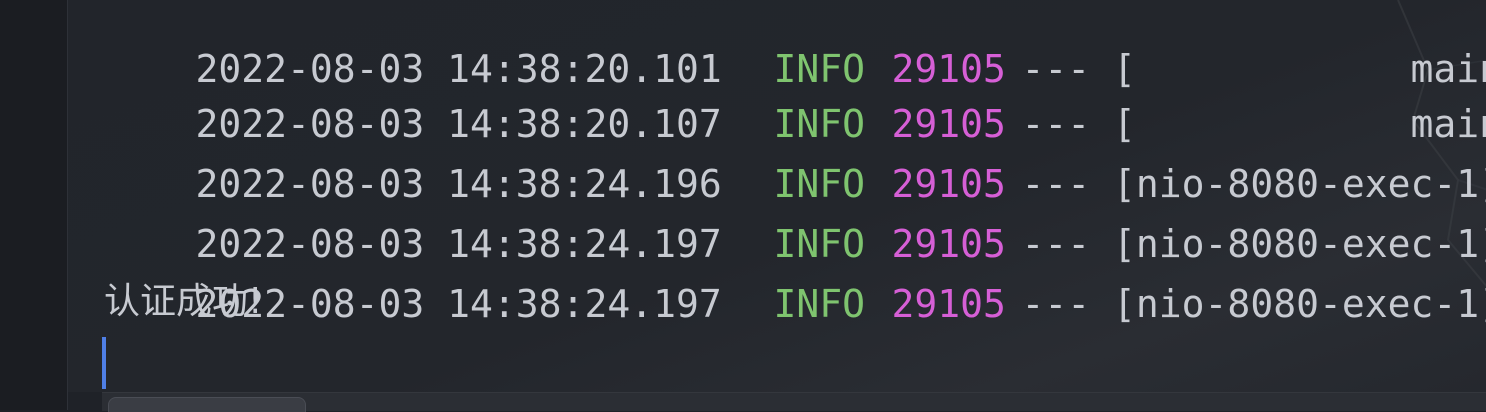 The height and width of the screenshot is (412, 1486). What do you see at coordinates (104, 363) in the screenshot?
I see `text-cursor` at bounding box center [104, 363].